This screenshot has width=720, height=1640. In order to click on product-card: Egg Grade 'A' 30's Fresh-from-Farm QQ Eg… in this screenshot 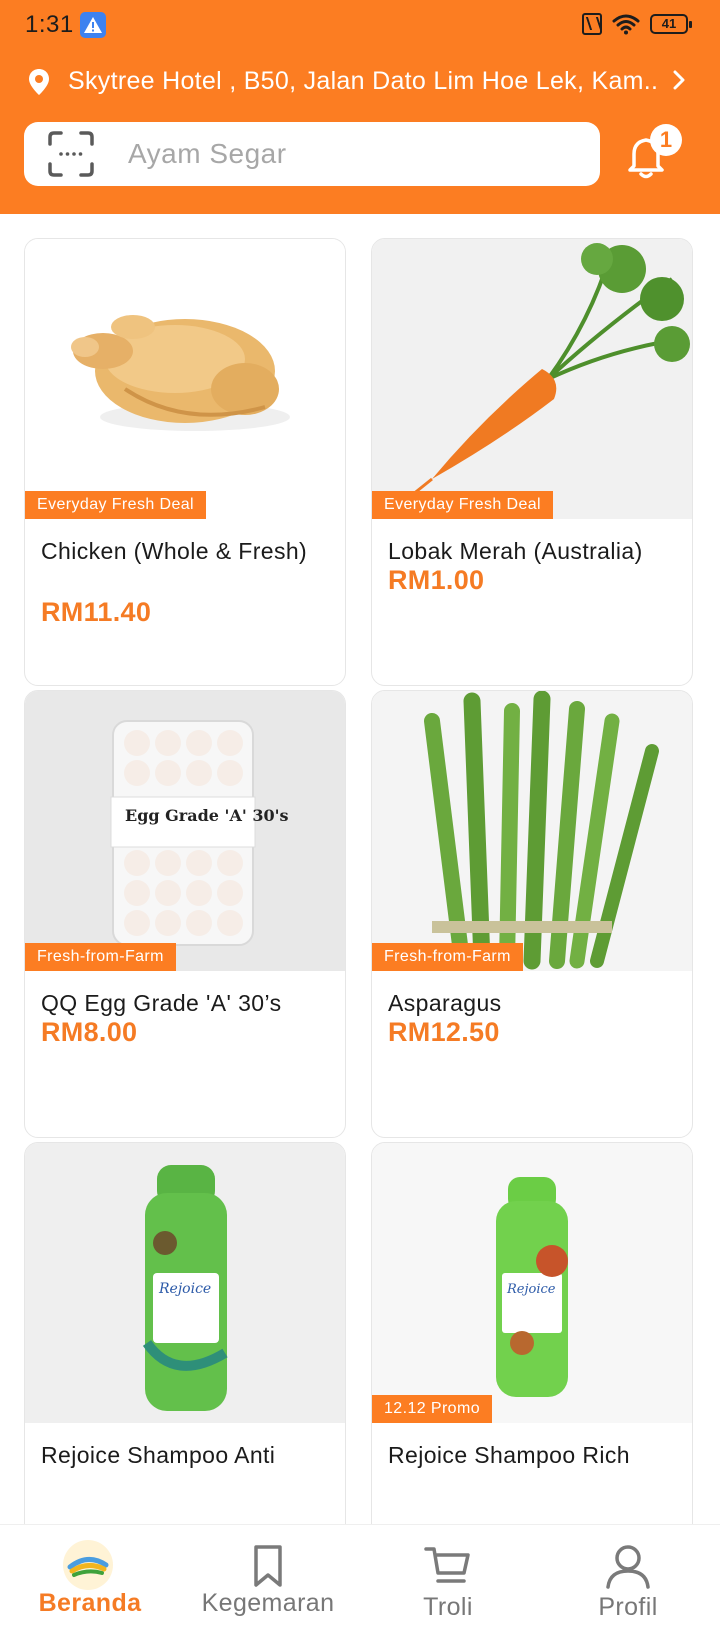, I will do `click(185, 914)`.